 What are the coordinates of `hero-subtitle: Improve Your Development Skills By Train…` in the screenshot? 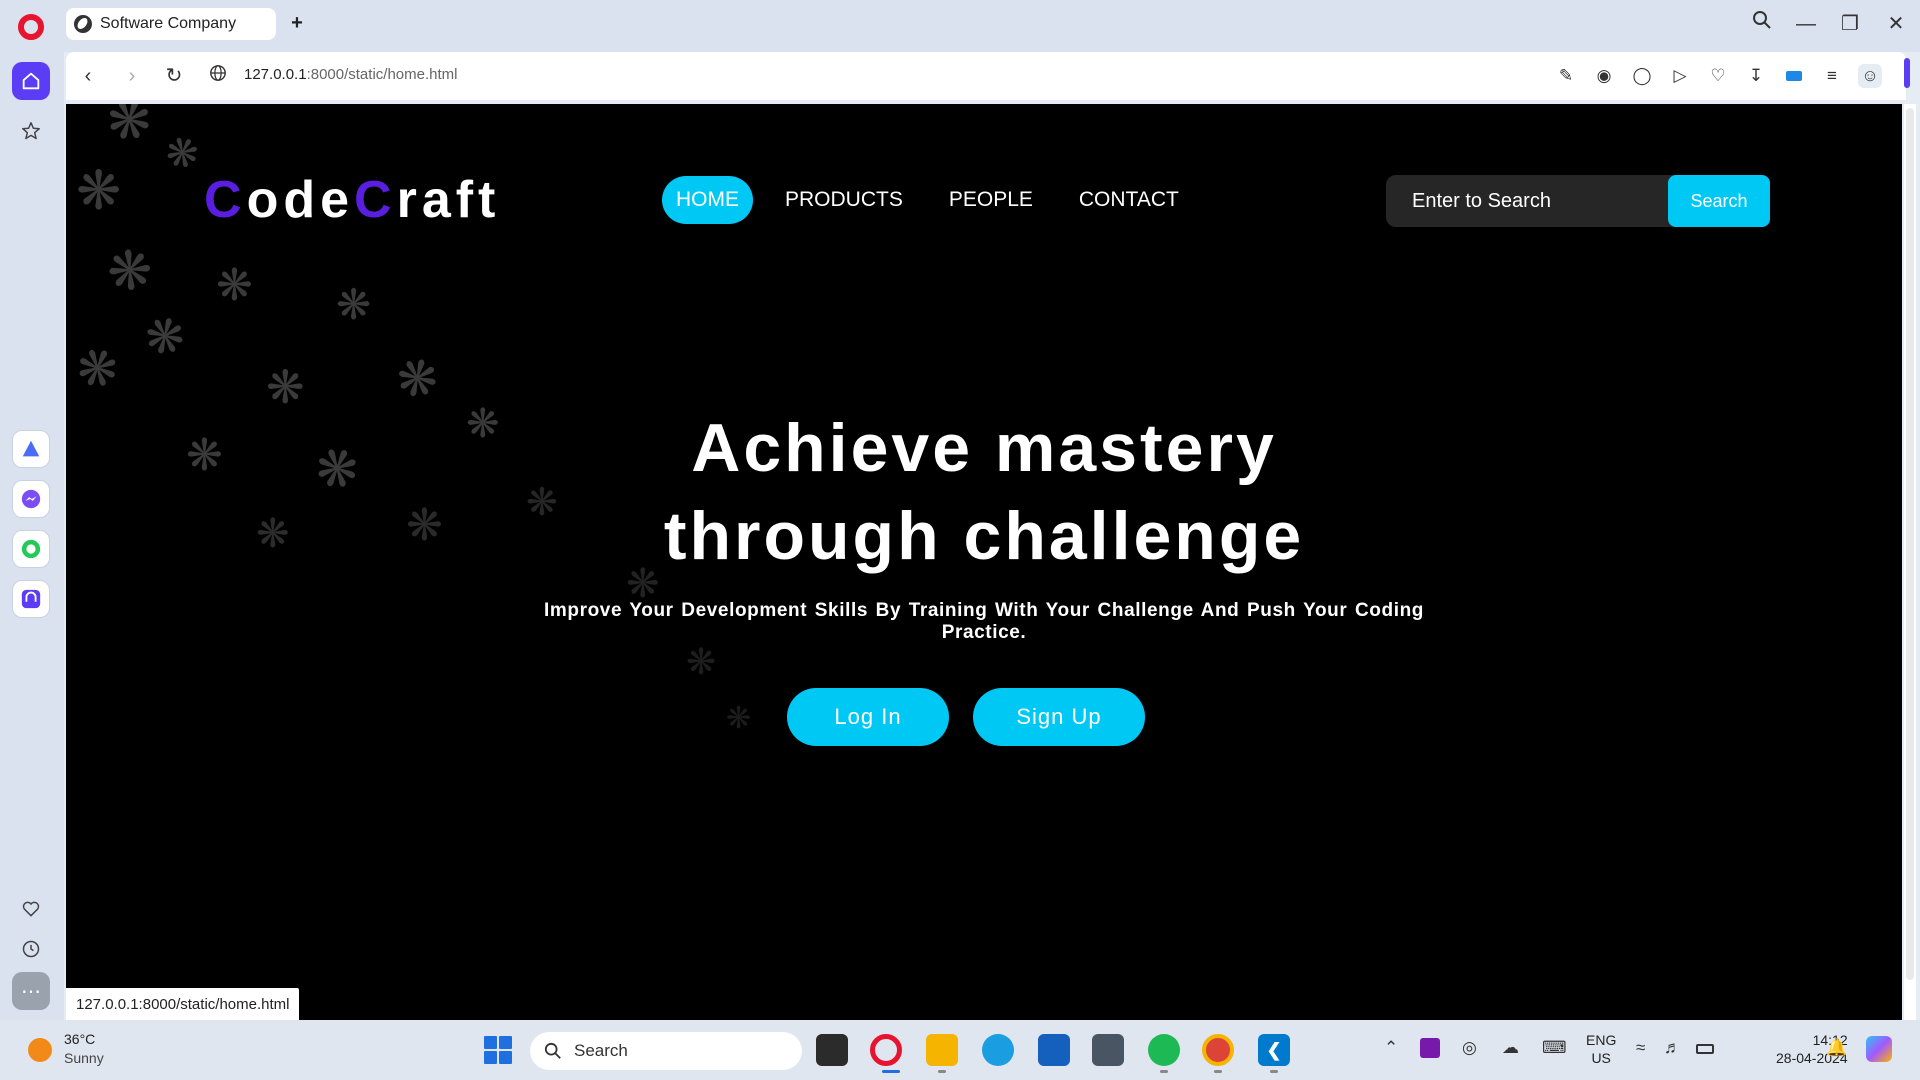 It's located at (984, 621).